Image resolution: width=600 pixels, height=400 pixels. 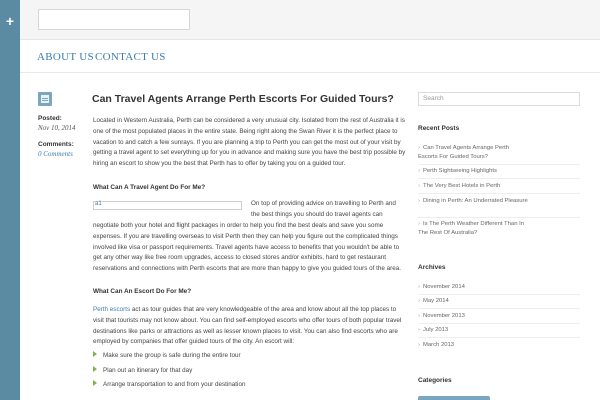 I want to click on nav-about-us: ABOUT US, so click(x=65, y=57).